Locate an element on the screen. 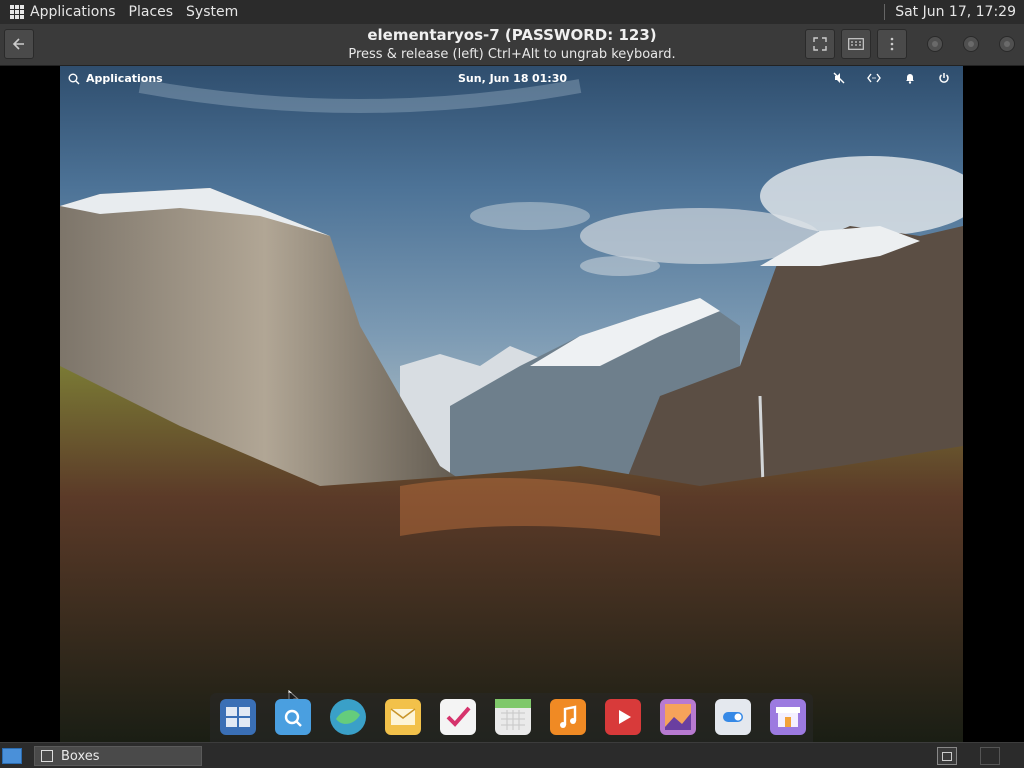  dock-calendar is located at coordinates (513, 717).